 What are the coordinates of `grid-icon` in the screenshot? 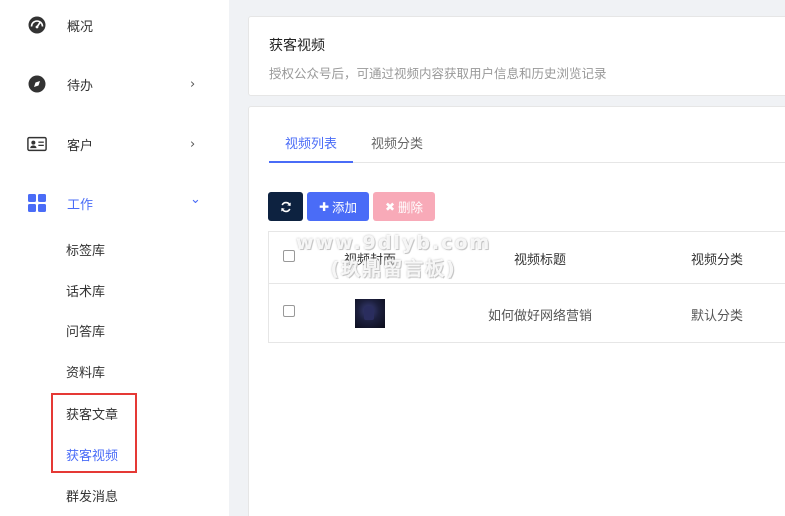 It's located at (37, 203).